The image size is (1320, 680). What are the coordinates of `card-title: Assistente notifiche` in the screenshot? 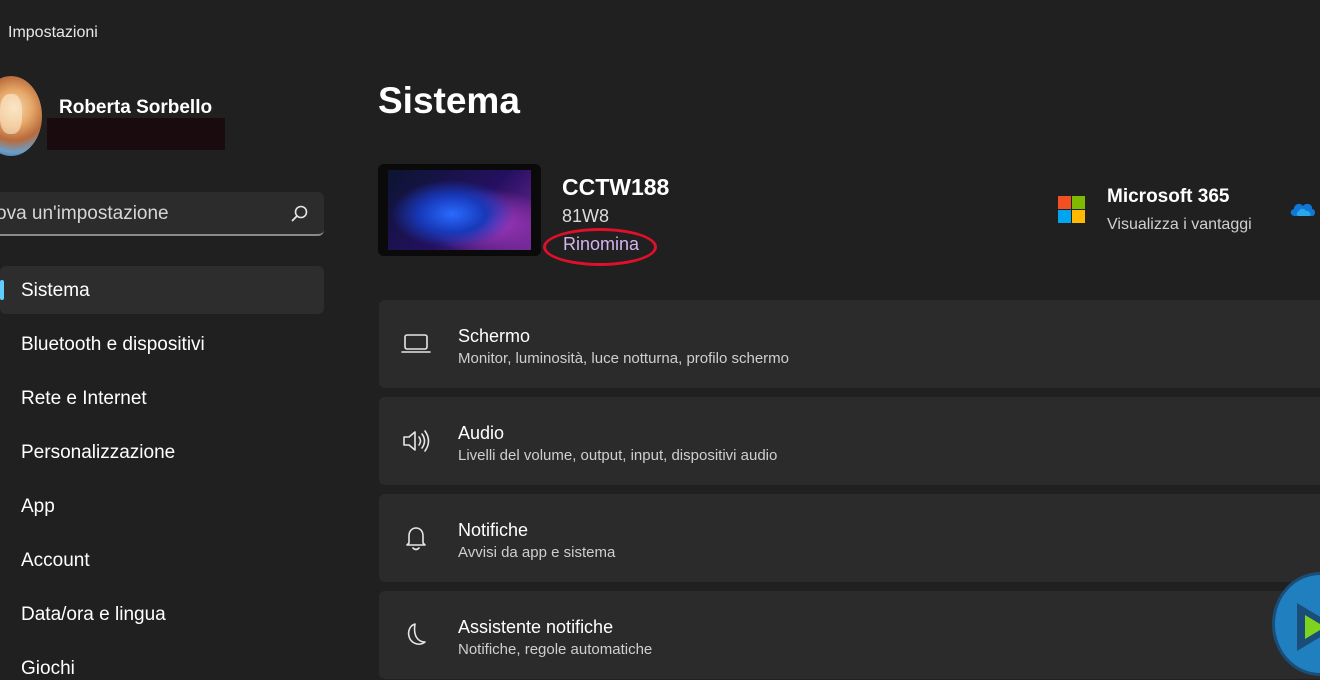 It's located at (536, 627).